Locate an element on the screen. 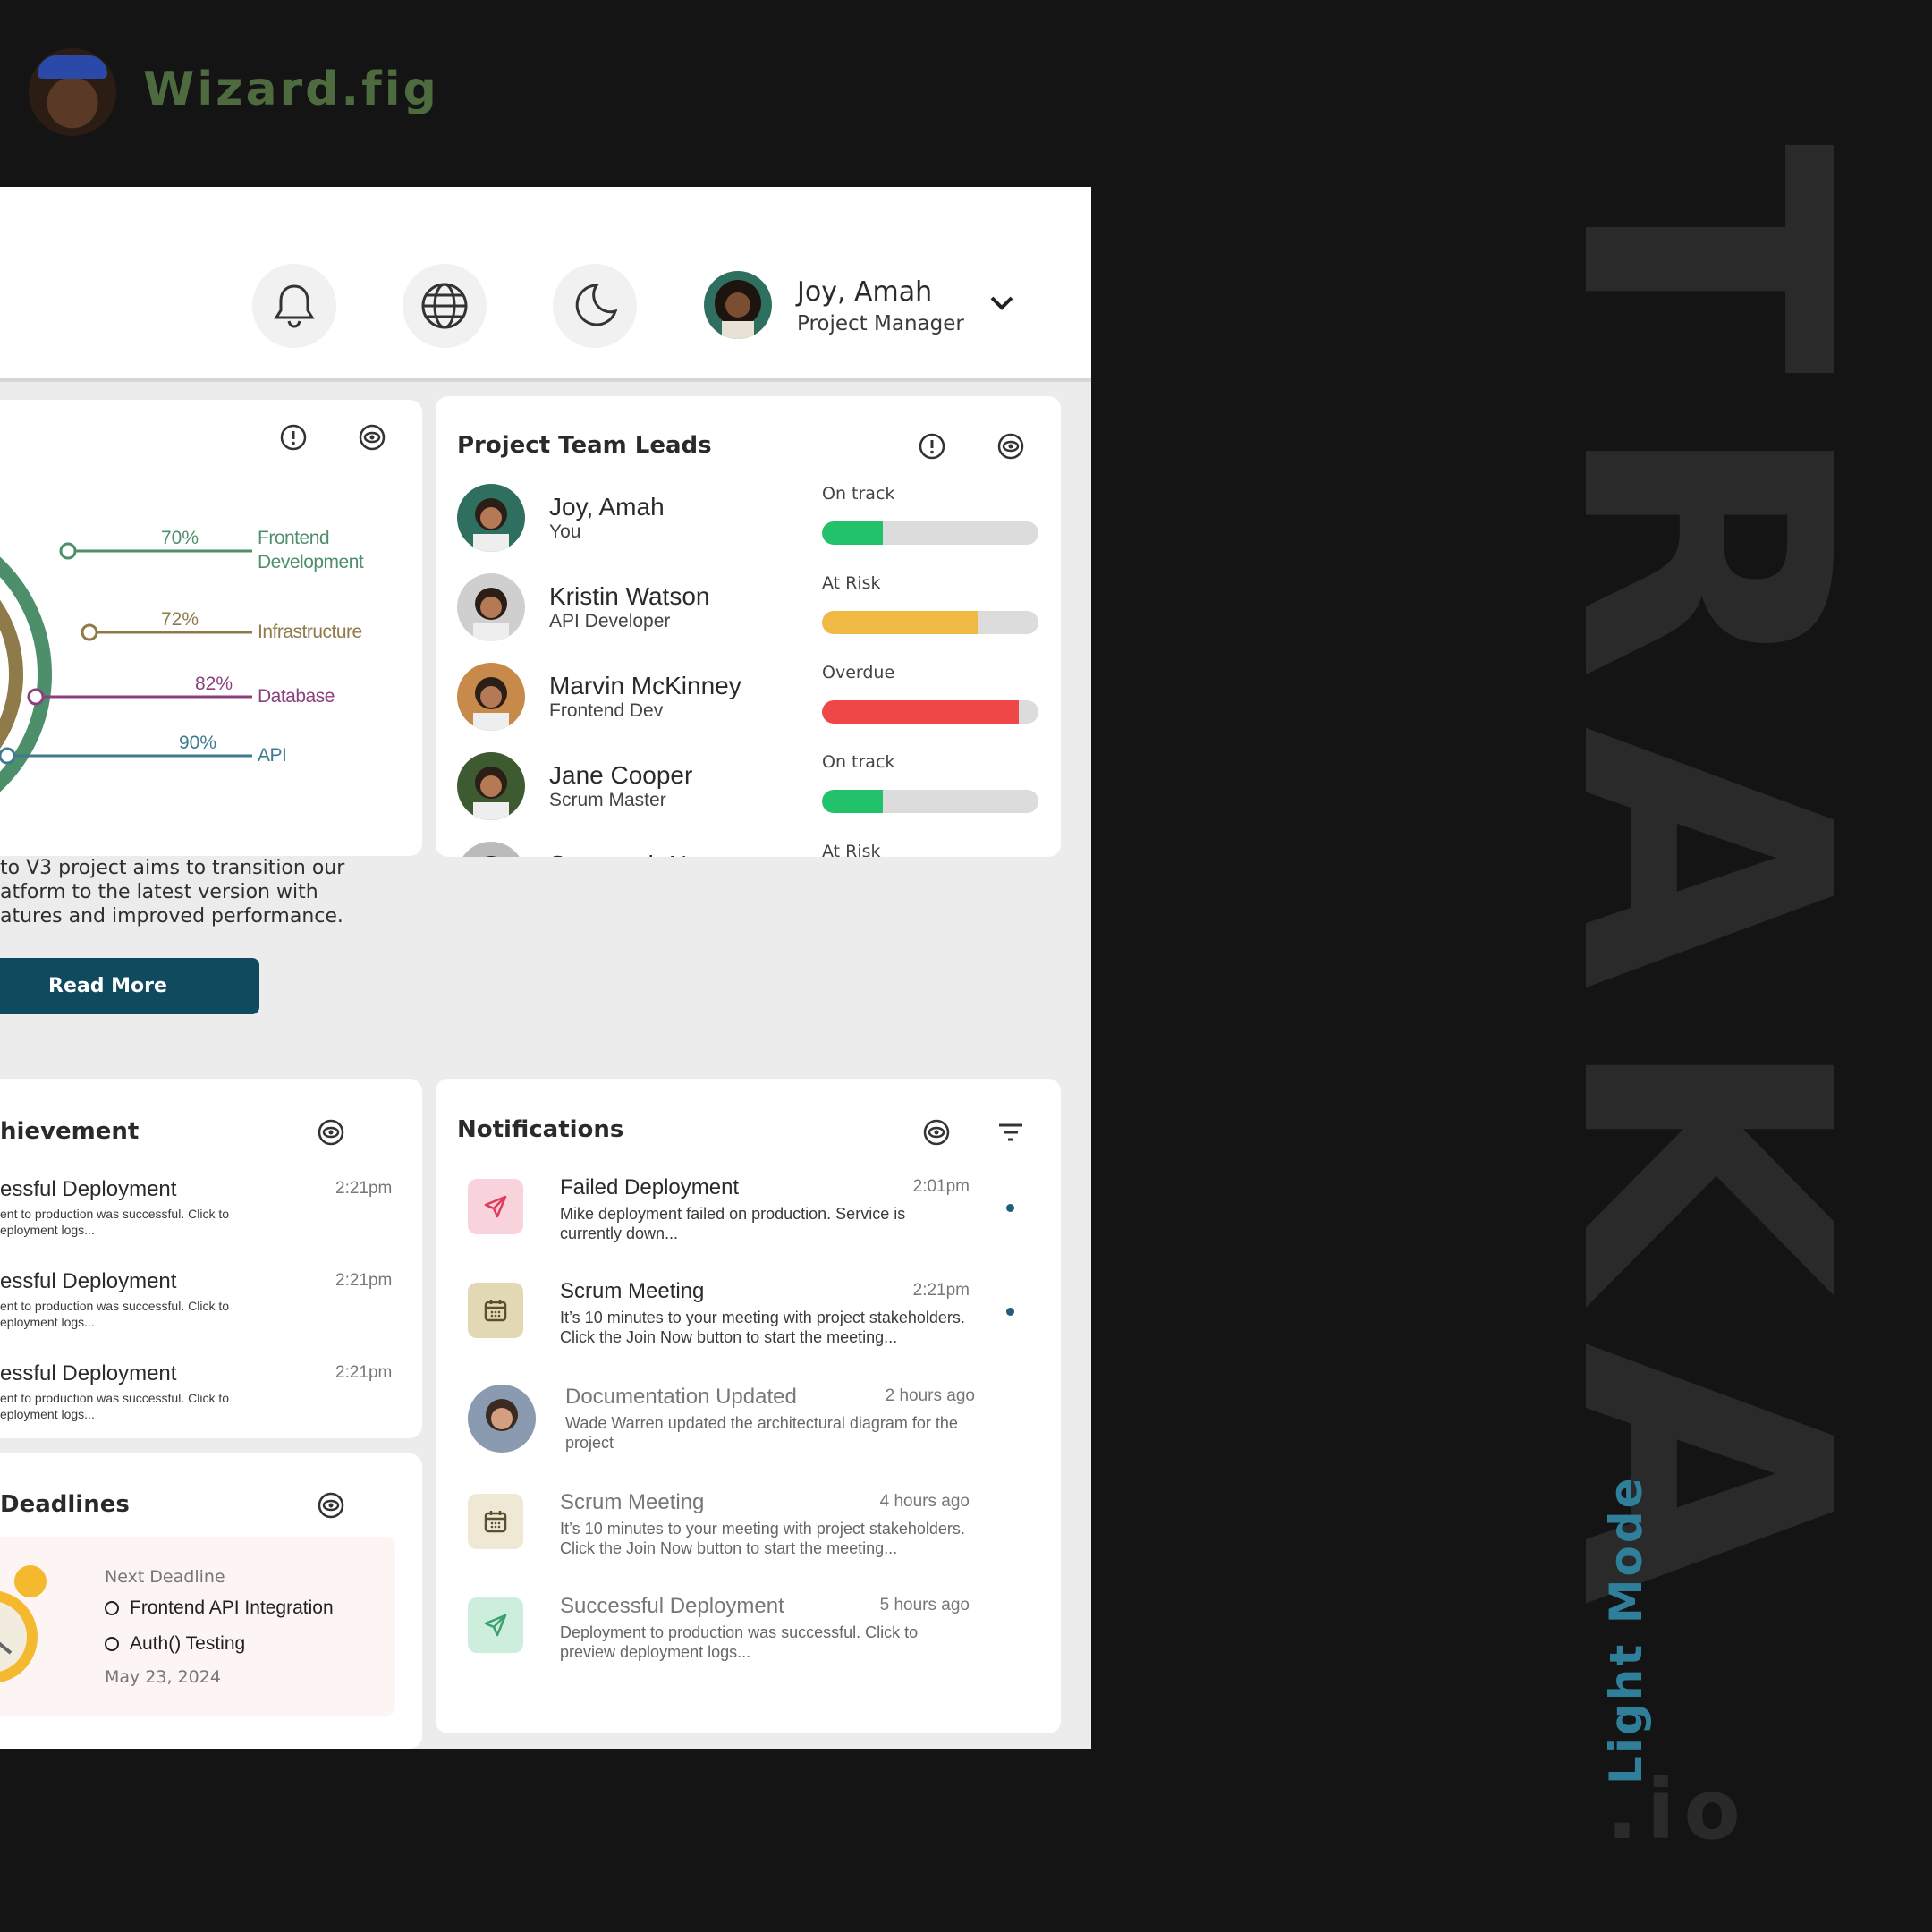 The image size is (1932, 1932). notification-time: 2 hours ago is located at coordinates (930, 1395).